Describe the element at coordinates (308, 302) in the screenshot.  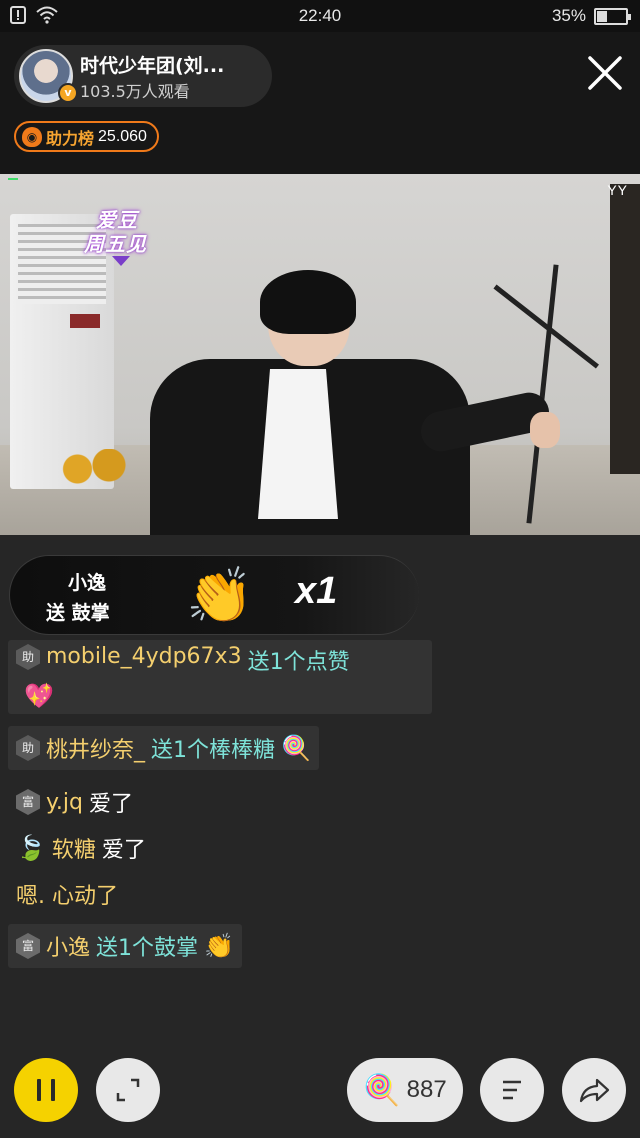
I see `performer-hair` at that location.